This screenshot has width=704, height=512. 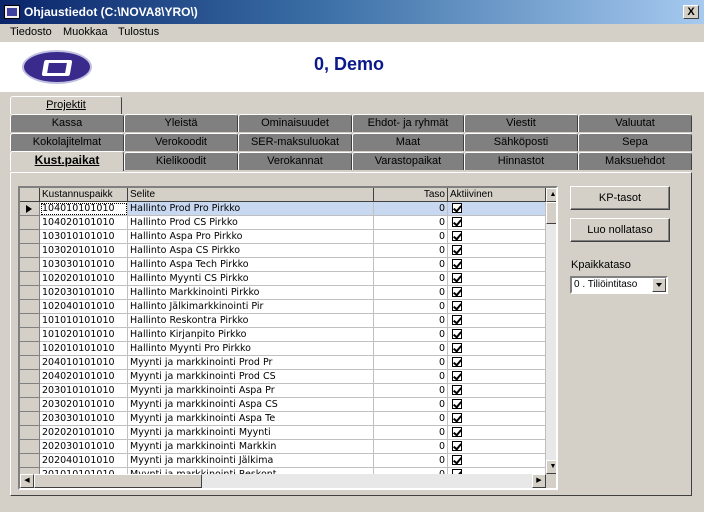 What do you see at coordinates (181, 161) in the screenshot?
I see `tab-kielikoodit: Kielikoodit` at bounding box center [181, 161].